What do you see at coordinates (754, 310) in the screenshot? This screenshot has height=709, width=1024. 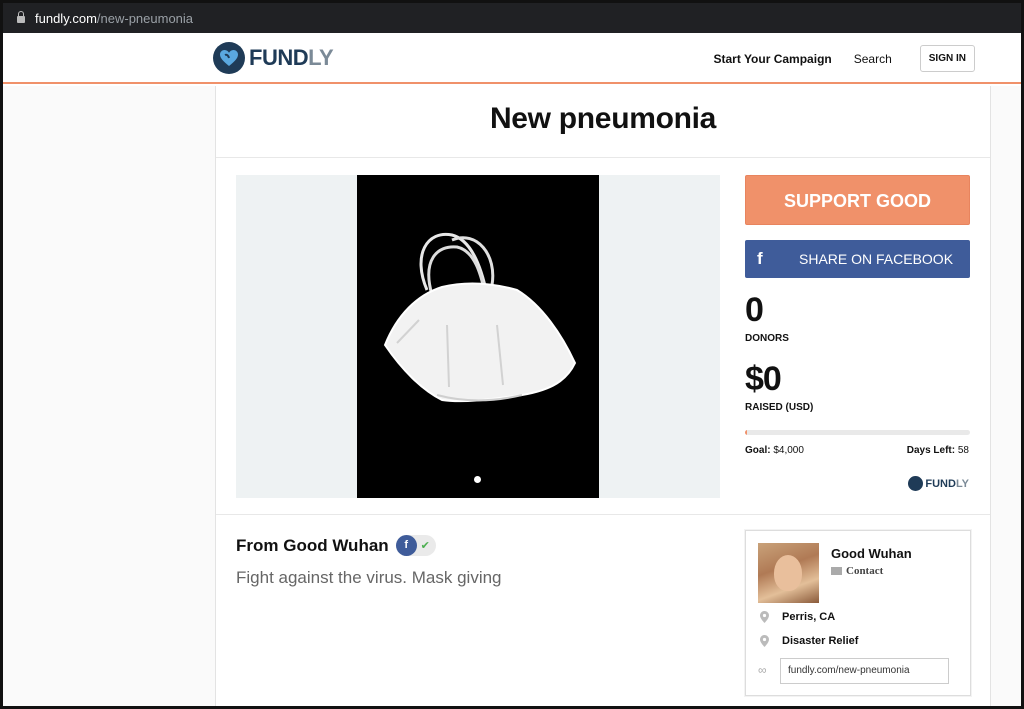 I see `donors-count: 0` at bounding box center [754, 310].